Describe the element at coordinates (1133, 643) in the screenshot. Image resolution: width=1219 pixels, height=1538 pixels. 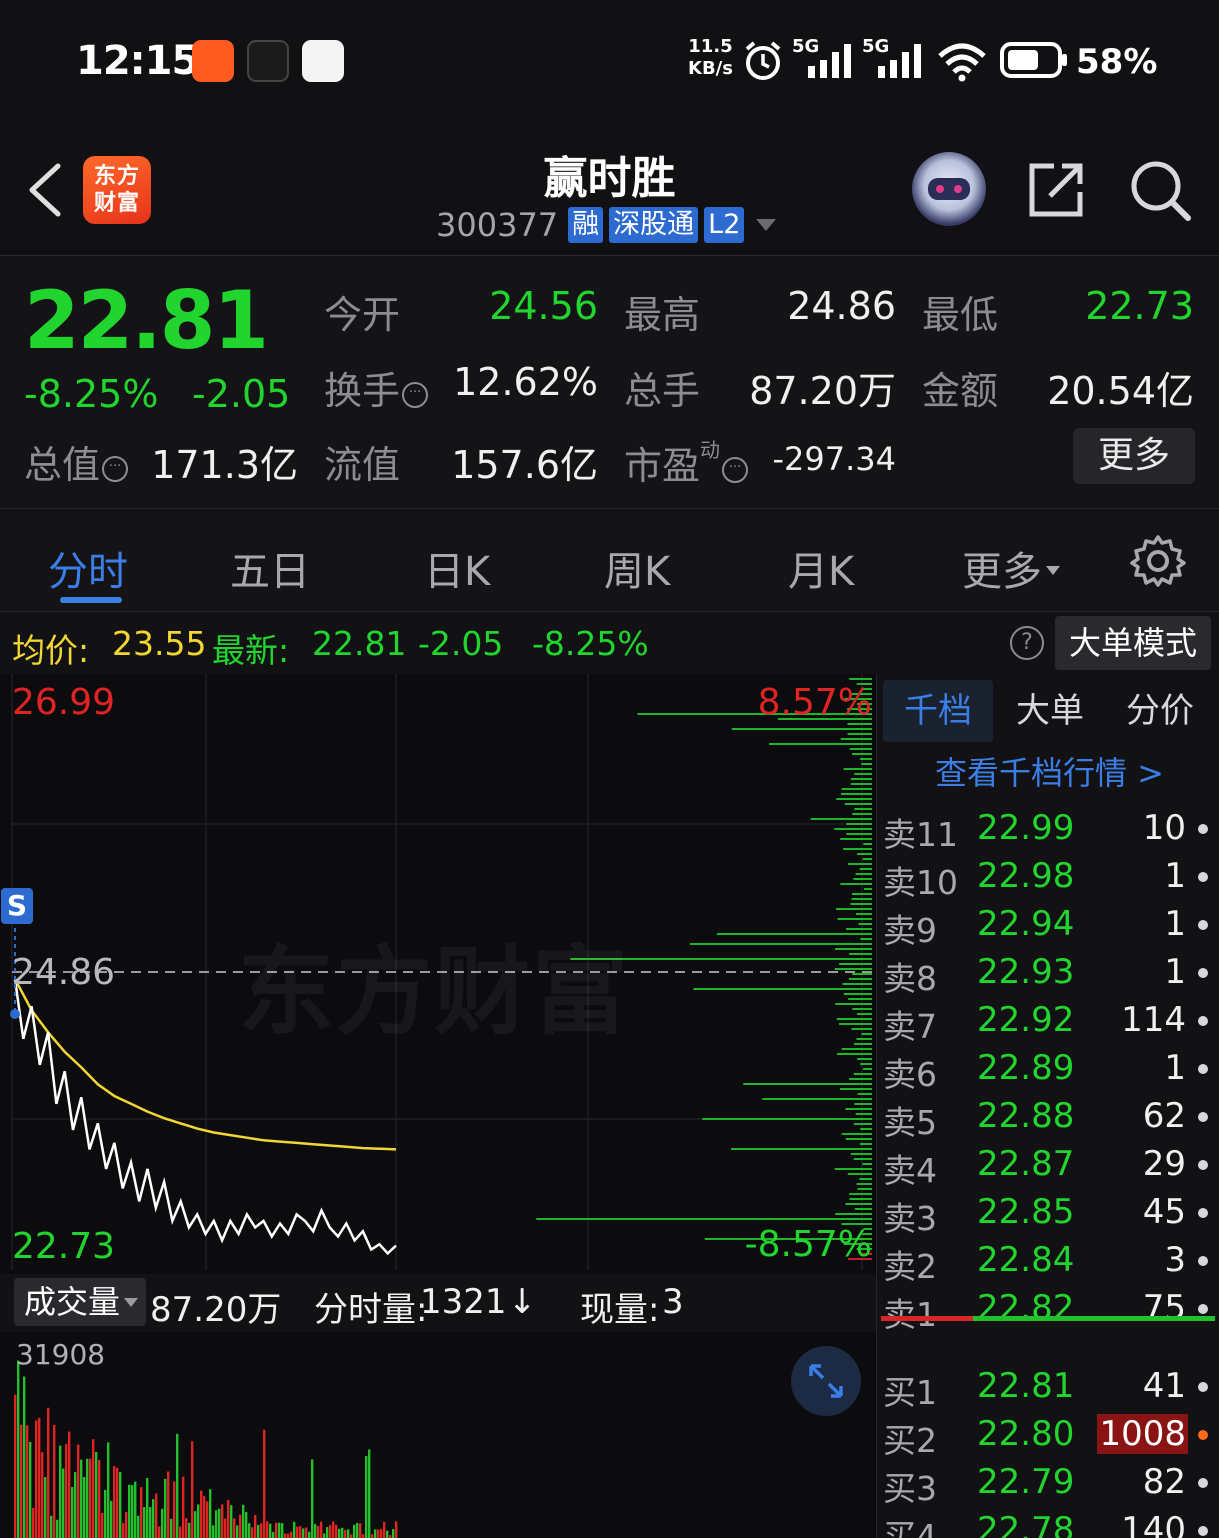
I see `big-order-mode-button: 大单模式` at that location.